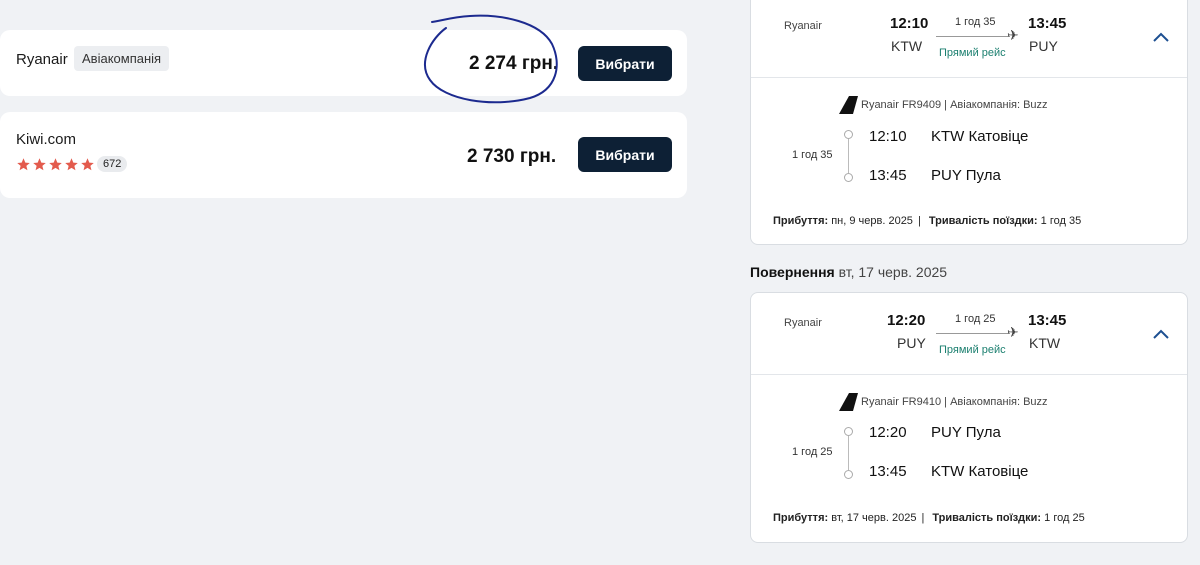 This screenshot has height=565, width=1200. Describe the element at coordinates (893, 272) in the screenshot. I see `return-date: вт, 17 черв. 2025` at that location.